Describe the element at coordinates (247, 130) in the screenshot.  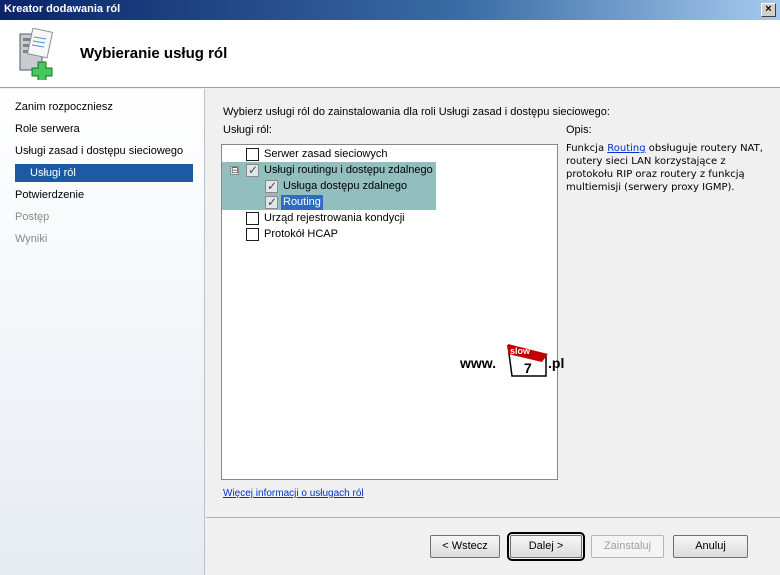
I see `services-label: Usługi ról:` at that location.